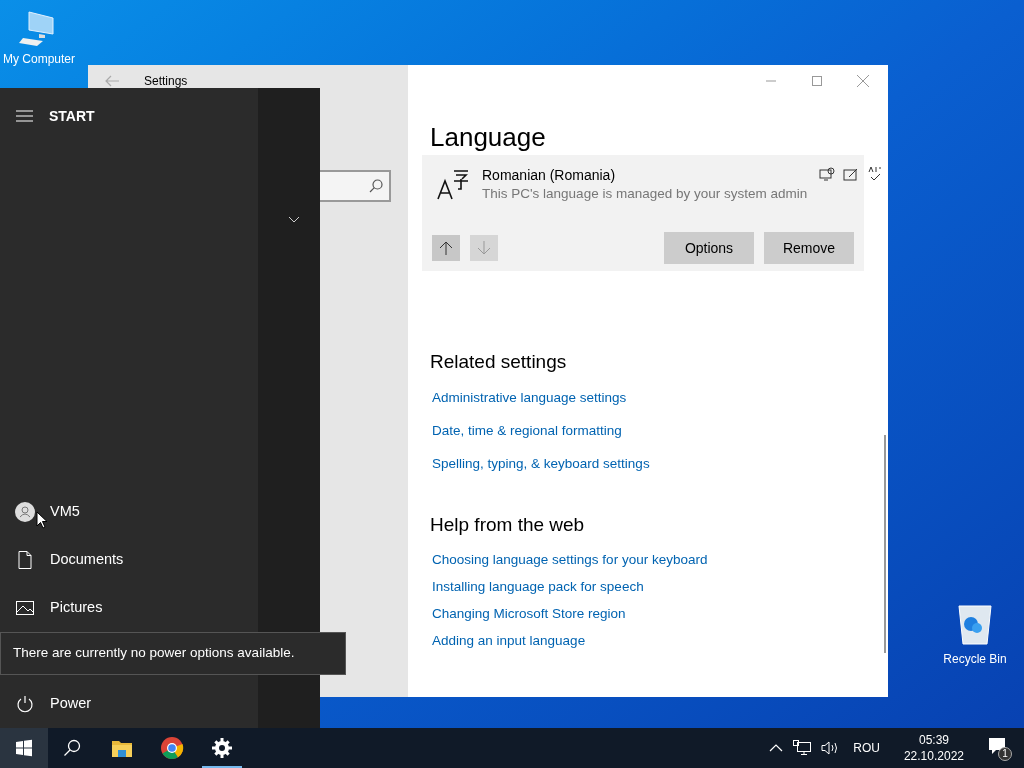 The width and height of the screenshot is (1024, 768). I want to click on power-icon, so click(25, 704).